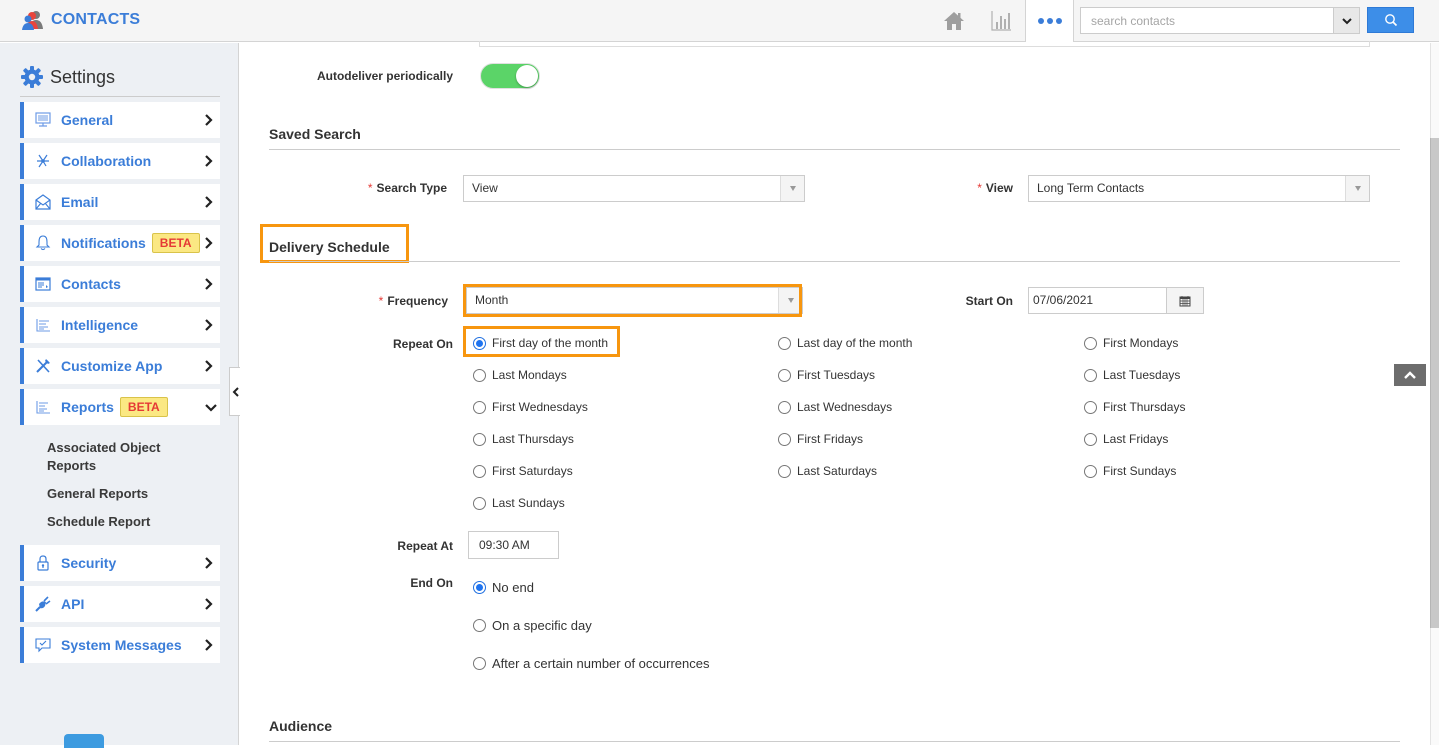  What do you see at coordinates (520, 375) in the screenshot?
I see `repeat-on-option-last-mondays: Last Mondays` at bounding box center [520, 375].